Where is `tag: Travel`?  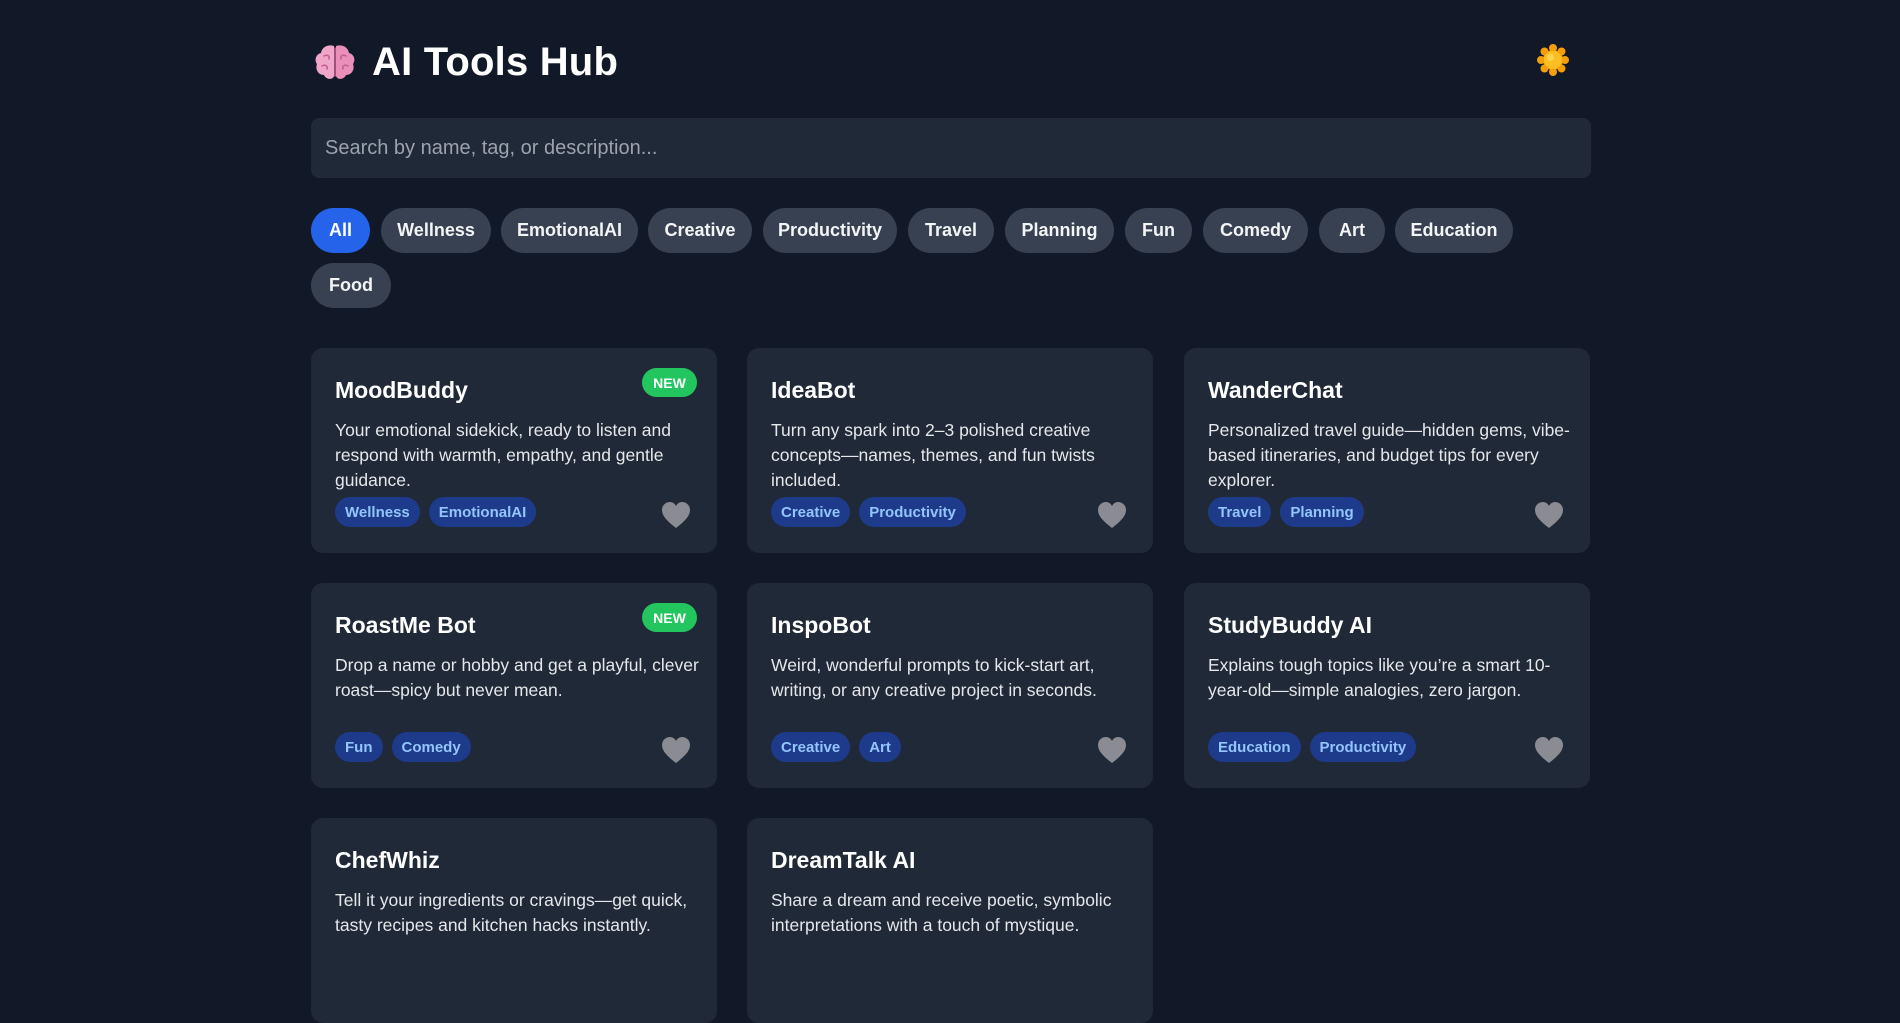 tag: Travel is located at coordinates (1240, 512).